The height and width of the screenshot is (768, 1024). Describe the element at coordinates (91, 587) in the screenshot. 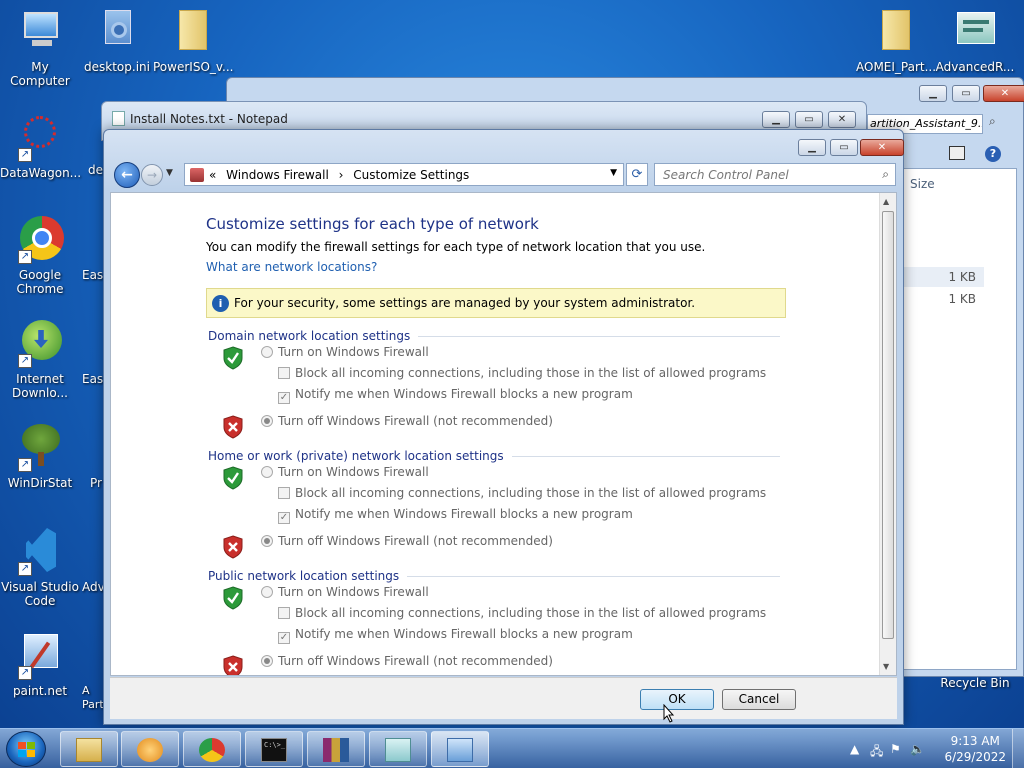

I see `desktop-icon-partial-adv: Adv` at that location.